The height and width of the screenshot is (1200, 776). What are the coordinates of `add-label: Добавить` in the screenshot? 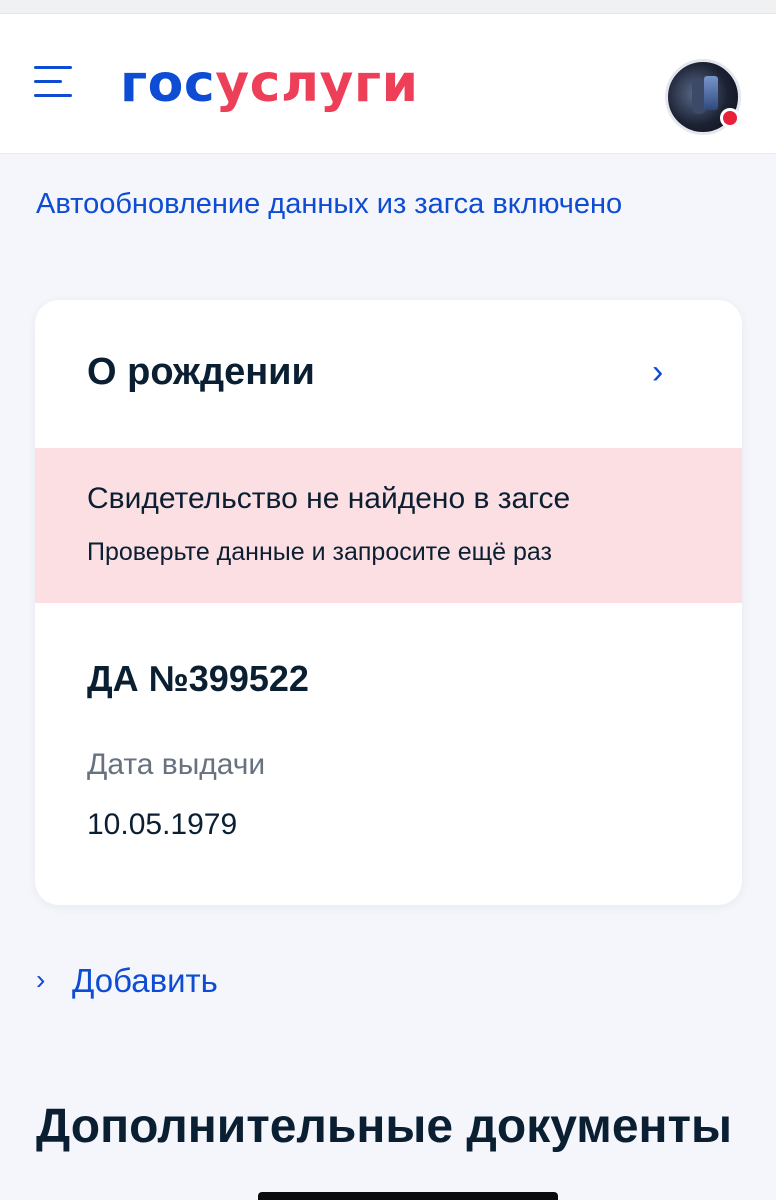 It's located at (145, 980).